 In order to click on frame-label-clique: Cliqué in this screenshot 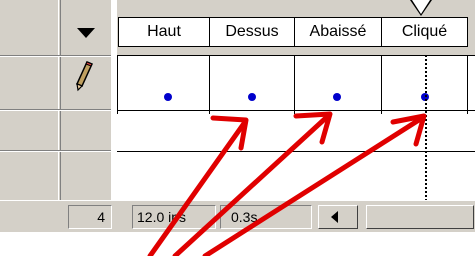, I will do `click(424, 32)`.